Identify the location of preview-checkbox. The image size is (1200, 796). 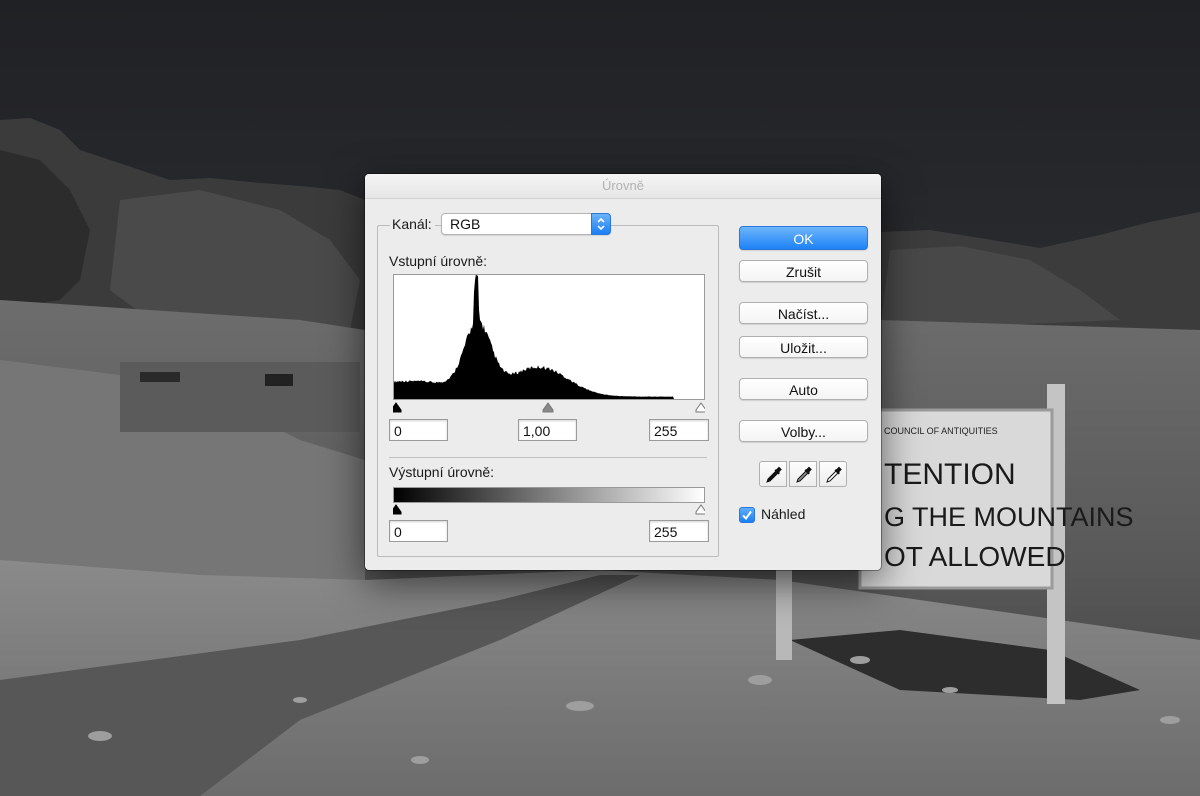
(747, 515).